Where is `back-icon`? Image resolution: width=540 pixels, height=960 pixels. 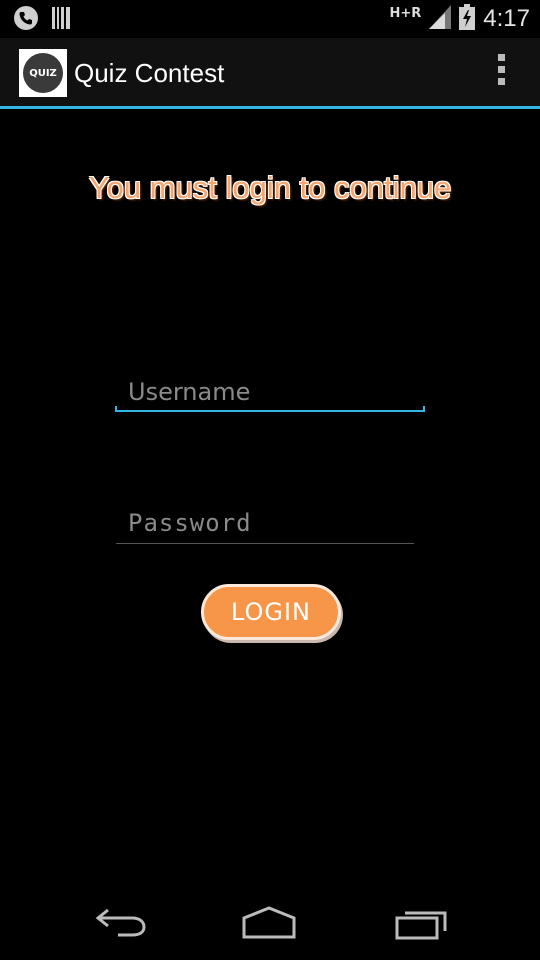 back-icon is located at coordinates (121, 924).